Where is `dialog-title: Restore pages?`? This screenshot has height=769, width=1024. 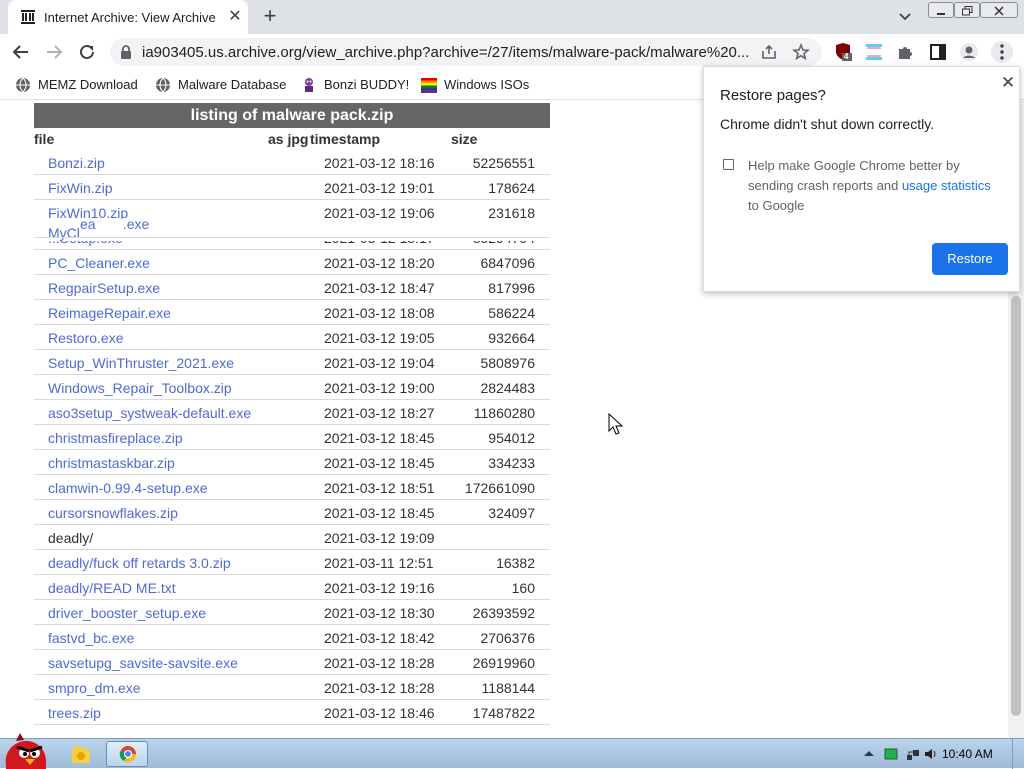
dialog-title: Restore pages? is located at coordinates (773, 95).